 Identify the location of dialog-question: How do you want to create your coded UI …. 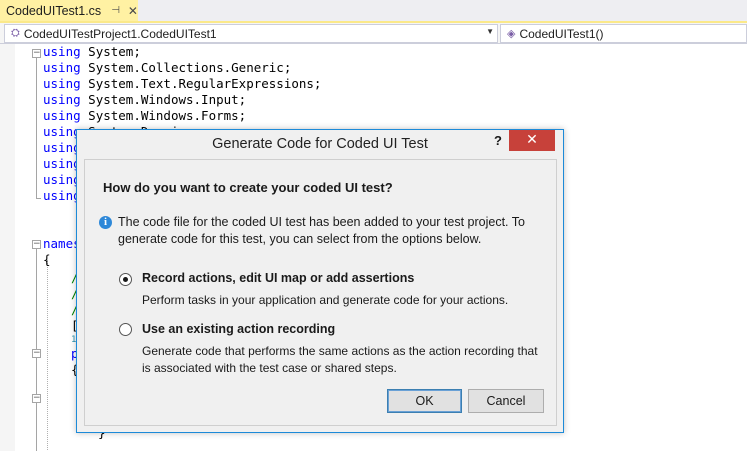
(248, 187).